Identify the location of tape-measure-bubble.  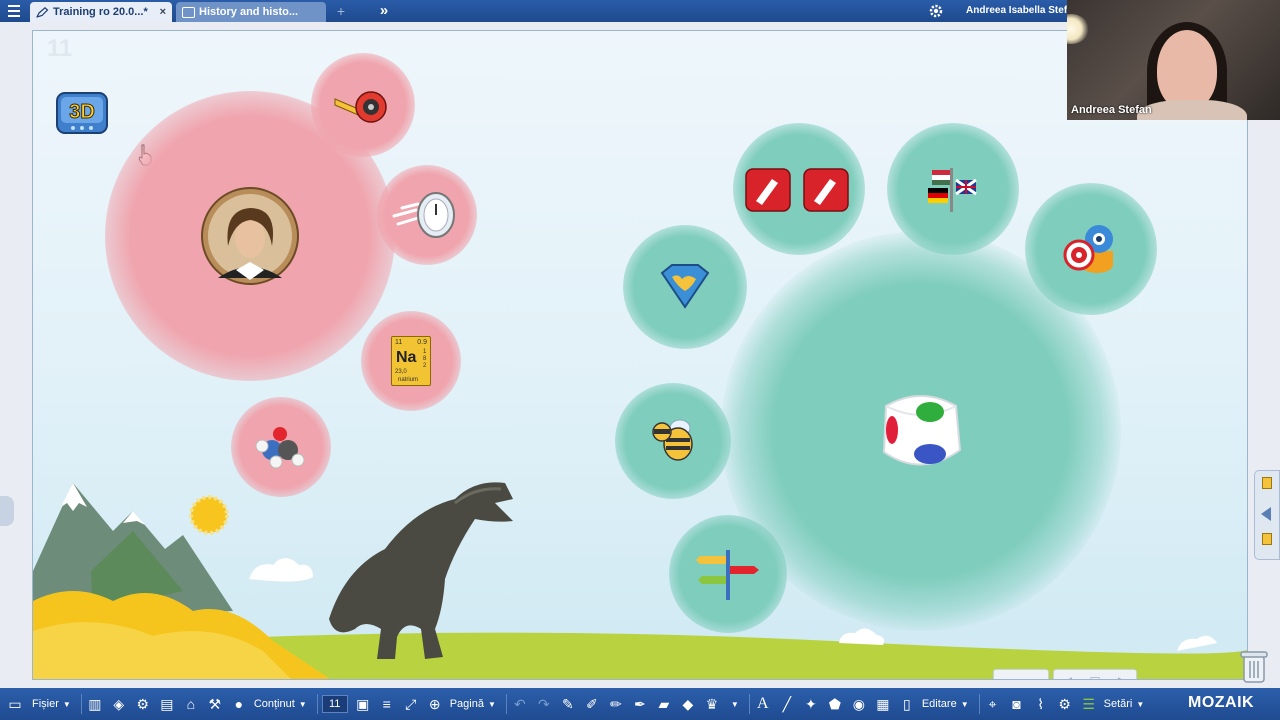
(363, 105).